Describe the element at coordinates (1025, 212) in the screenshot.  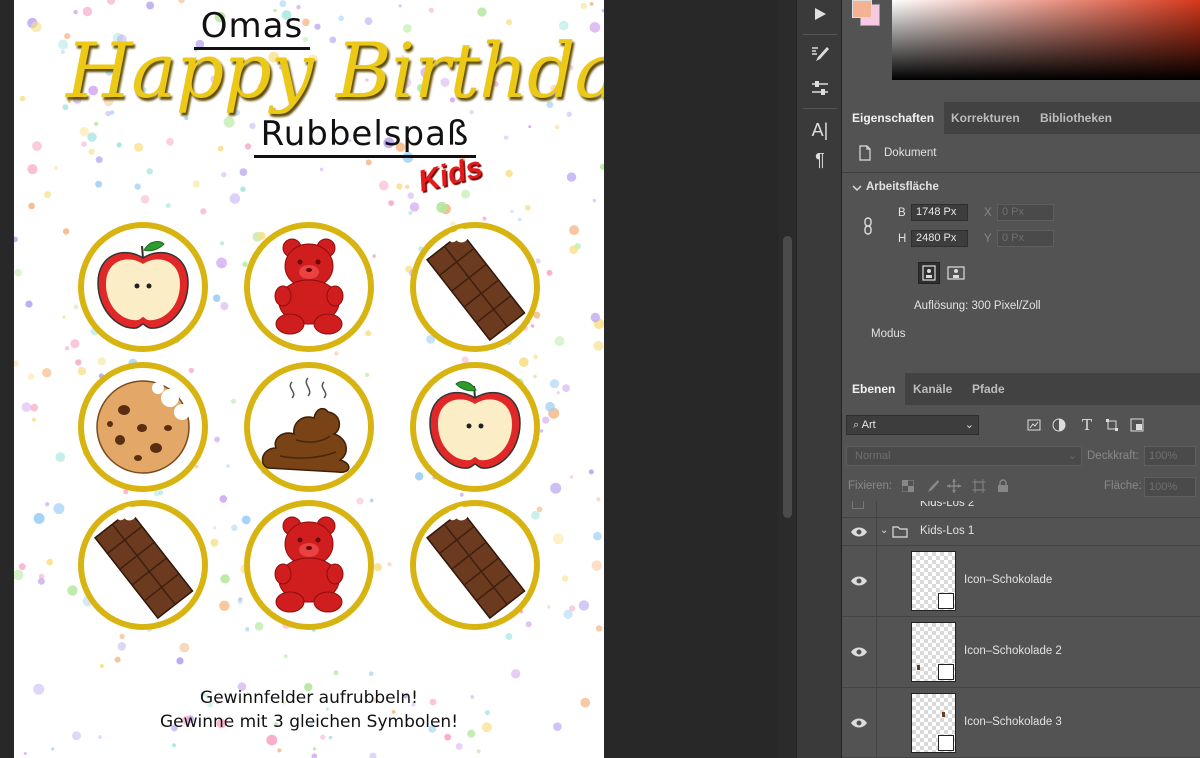
I see `x-field: 0 Px` at that location.